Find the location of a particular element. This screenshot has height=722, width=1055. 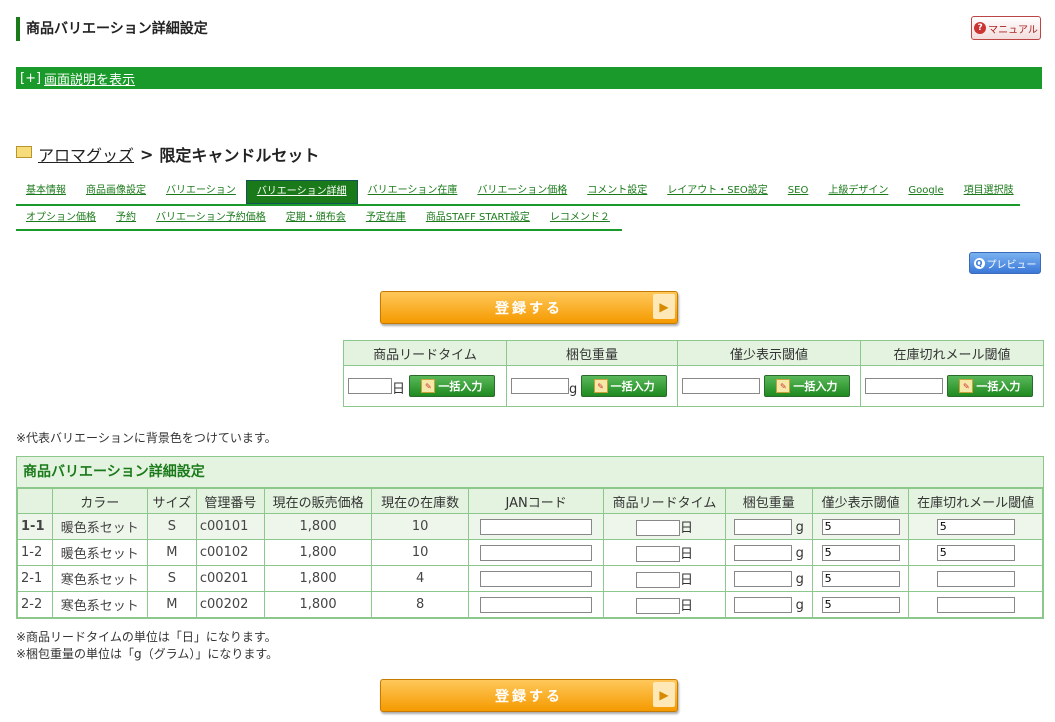

tab-row2-1: 予約 is located at coordinates (126, 218).